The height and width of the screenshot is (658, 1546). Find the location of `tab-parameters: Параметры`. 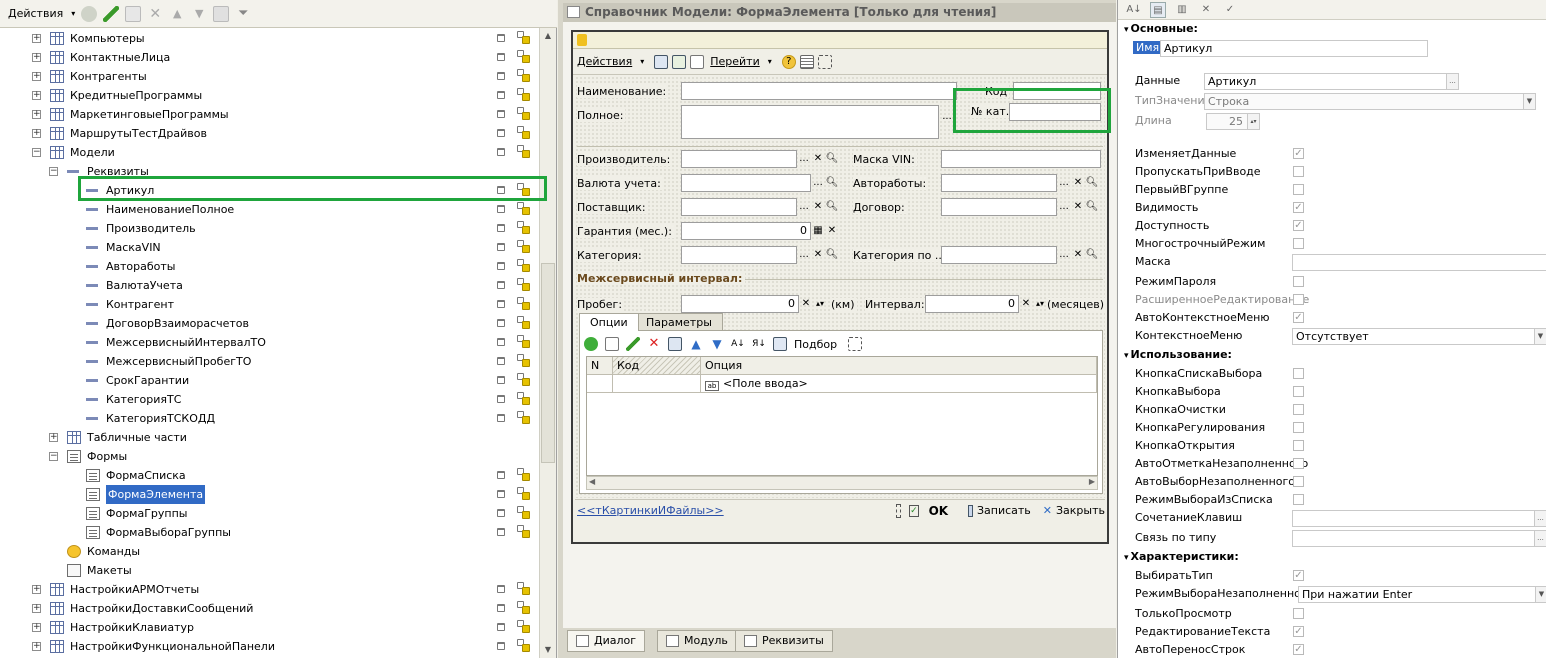

tab-parameters: Параметры is located at coordinates (679, 322).